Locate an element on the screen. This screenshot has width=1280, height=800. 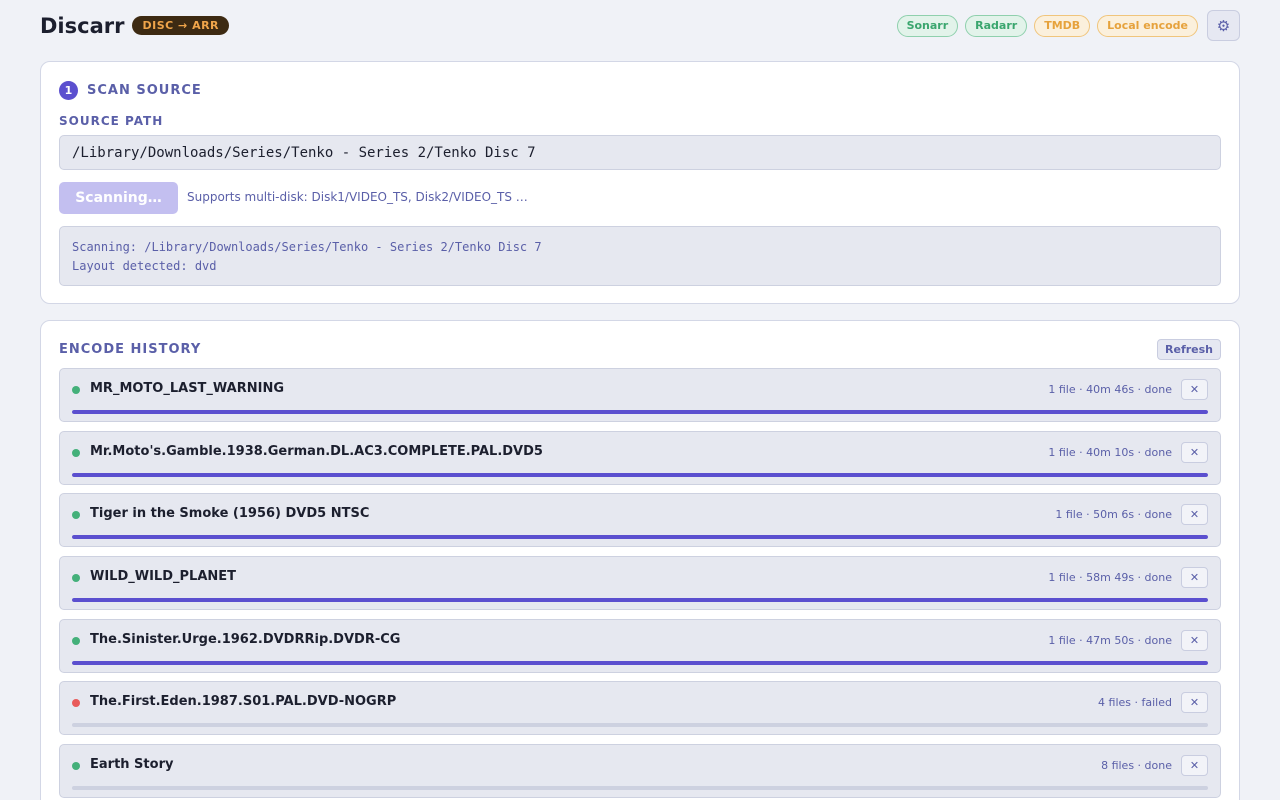
scan-section-title: SCAN SOURCE is located at coordinates (144, 90).